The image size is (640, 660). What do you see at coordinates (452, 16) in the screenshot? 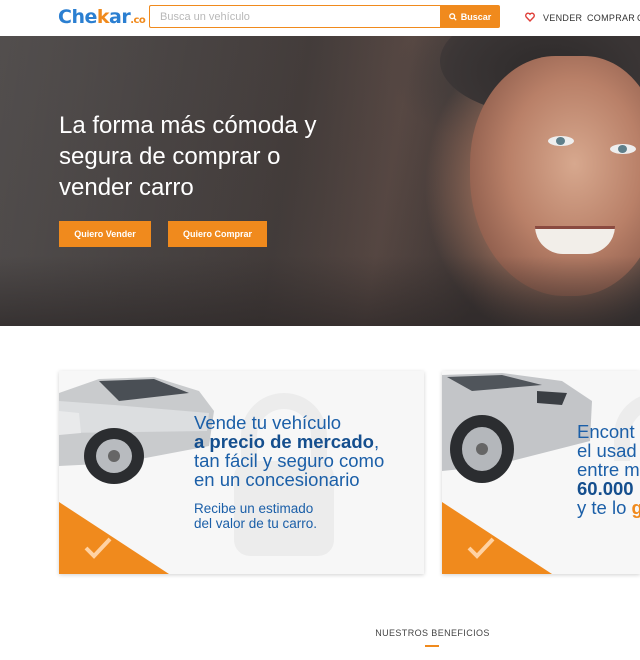
I see `search-icon` at bounding box center [452, 16].